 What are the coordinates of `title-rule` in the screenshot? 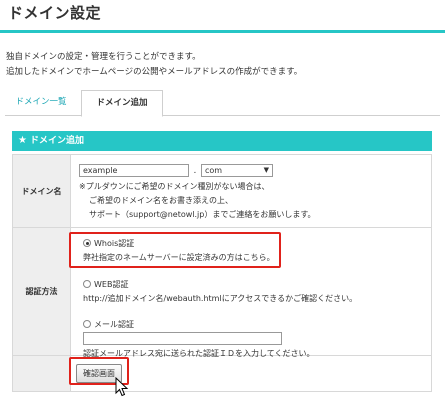 It's located at (222, 31).